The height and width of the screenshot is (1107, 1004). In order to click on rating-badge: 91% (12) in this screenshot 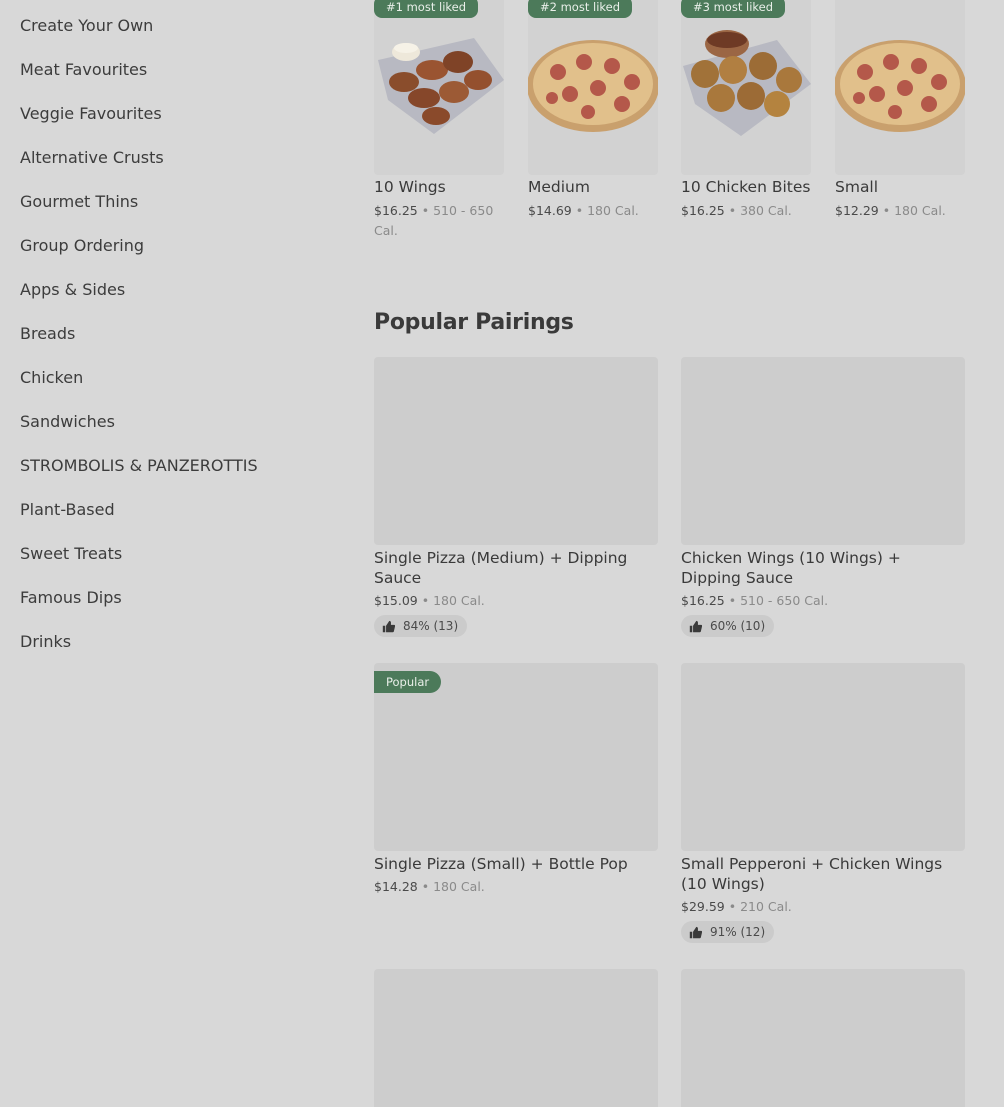, I will do `click(728, 932)`.